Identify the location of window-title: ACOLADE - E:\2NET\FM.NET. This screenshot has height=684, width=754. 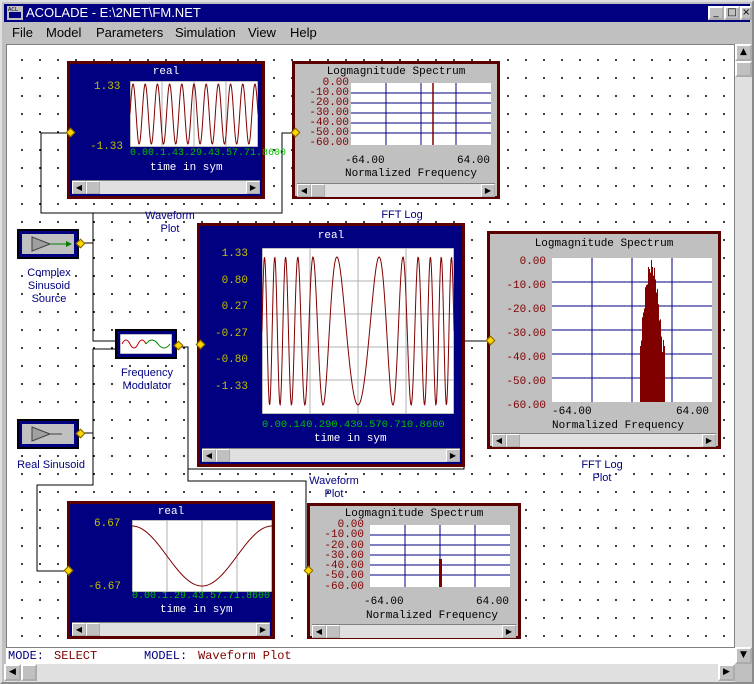
(113, 12).